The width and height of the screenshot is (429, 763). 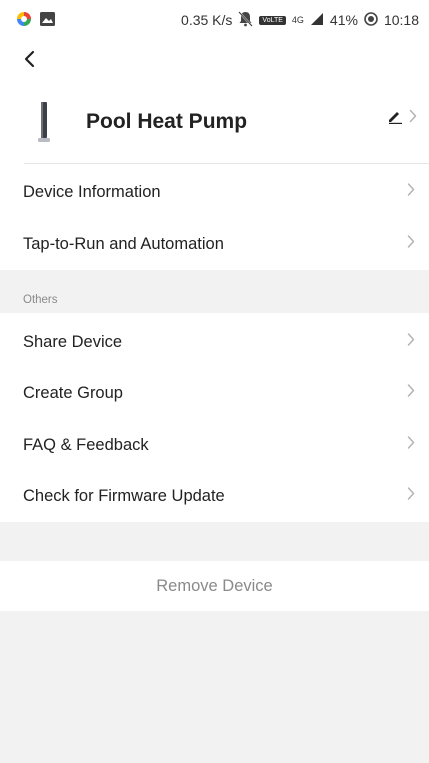 What do you see at coordinates (124, 495) in the screenshot?
I see `row-label: Check for Firmware Update` at bounding box center [124, 495].